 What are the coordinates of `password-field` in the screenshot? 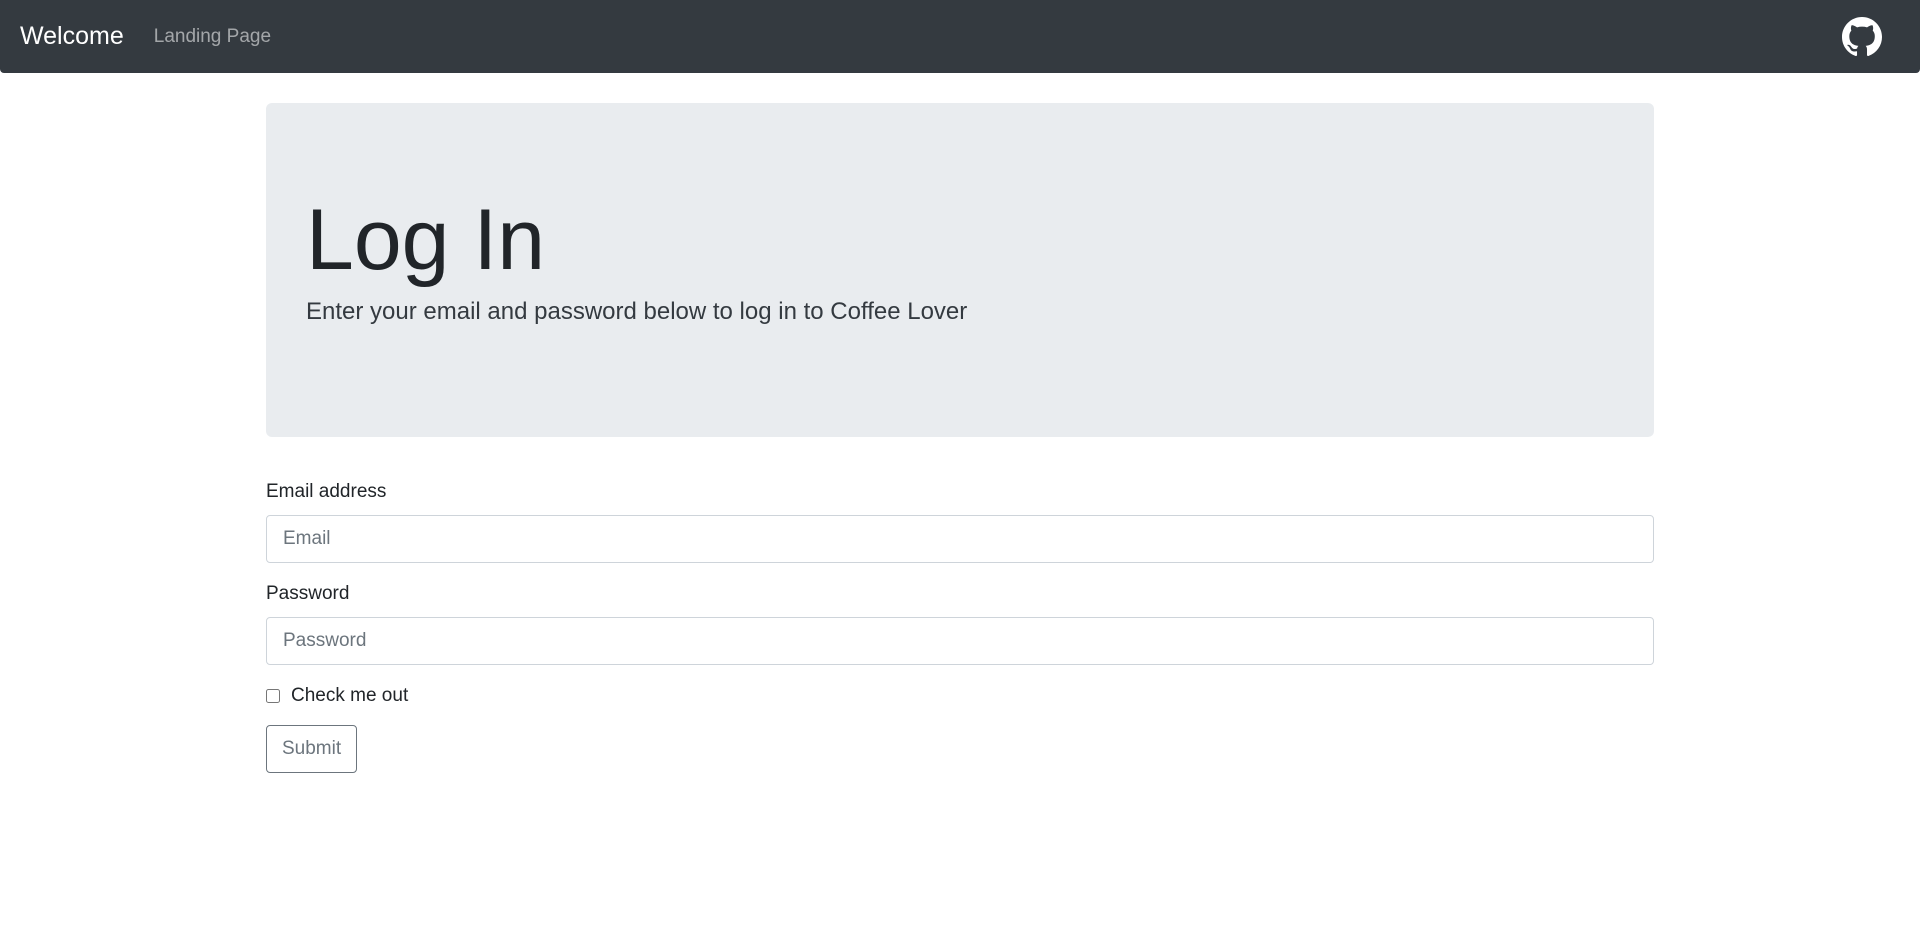 It's located at (960, 641).